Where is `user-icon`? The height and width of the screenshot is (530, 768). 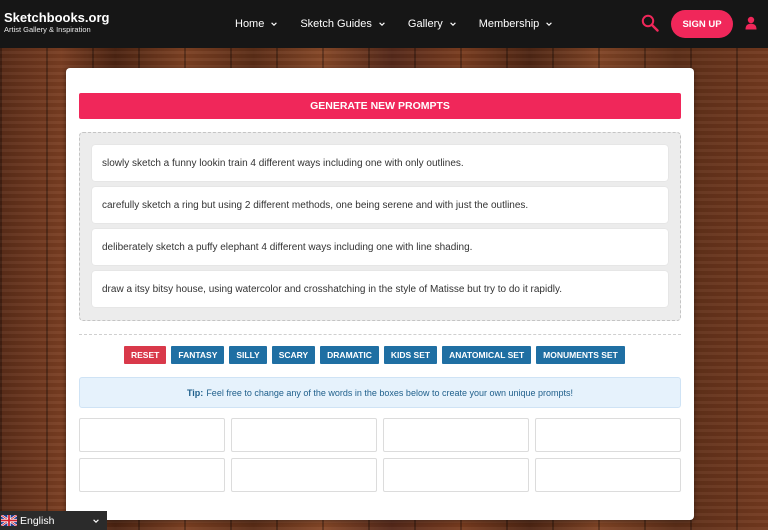 user-icon is located at coordinates (751, 23).